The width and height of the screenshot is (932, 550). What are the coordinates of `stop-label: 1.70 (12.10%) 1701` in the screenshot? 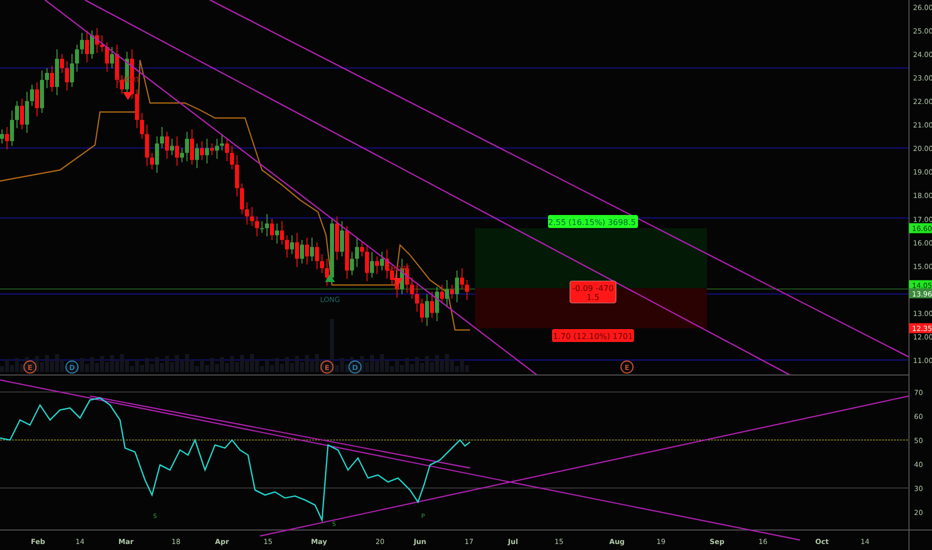 It's located at (593, 335).